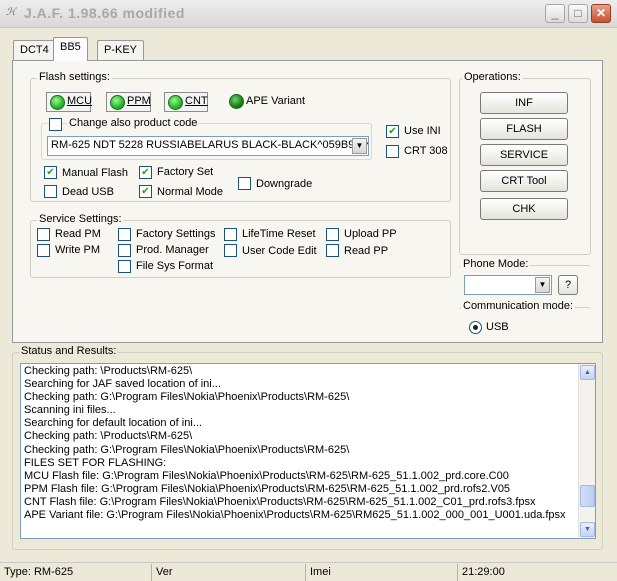  What do you see at coordinates (78, 234) in the screenshot?
I see `read-pm-label: Read PM` at bounding box center [78, 234].